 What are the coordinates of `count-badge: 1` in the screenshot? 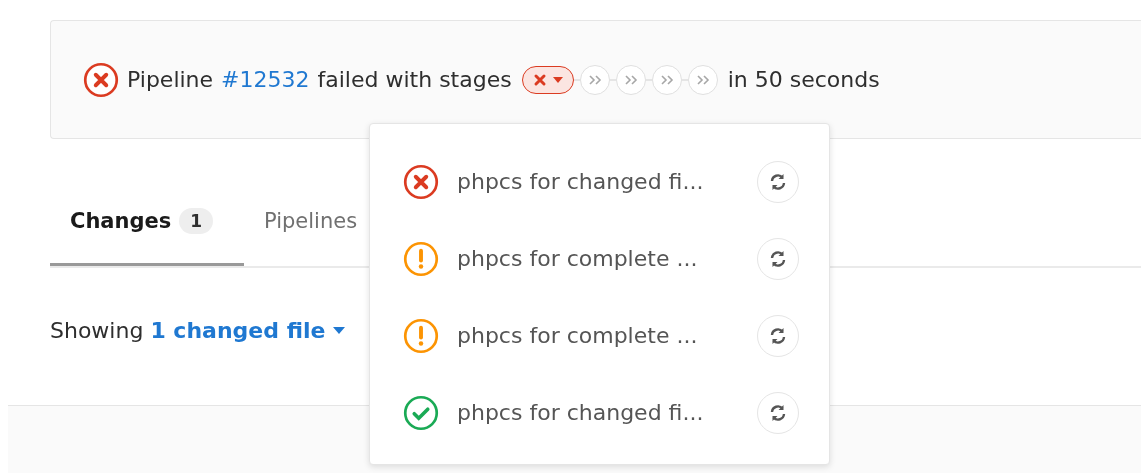 It's located at (196, 221).